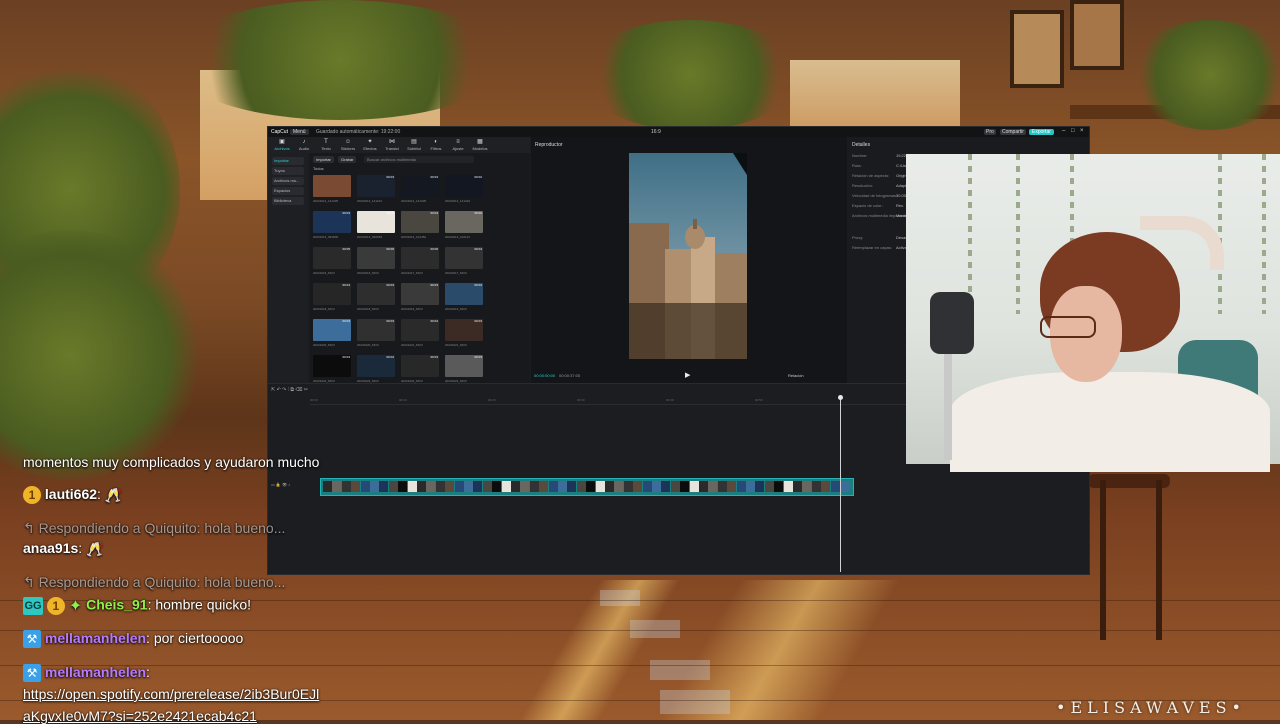 The height and width of the screenshot is (724, 1280). I want to click on menu-button: Menú, so click(299, 132).